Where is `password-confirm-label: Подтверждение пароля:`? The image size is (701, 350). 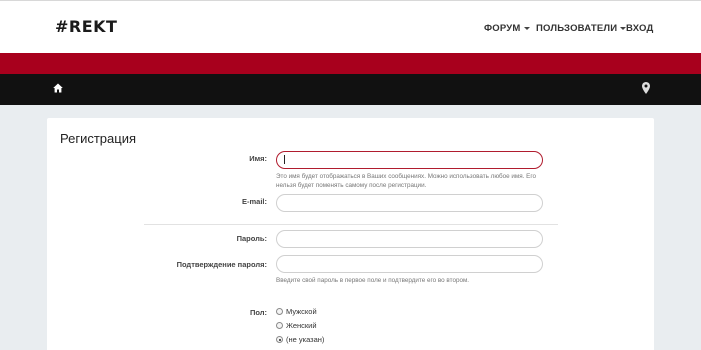 password-confirm-label: Подтверждение пароля: is located at coordinates (221, 264).